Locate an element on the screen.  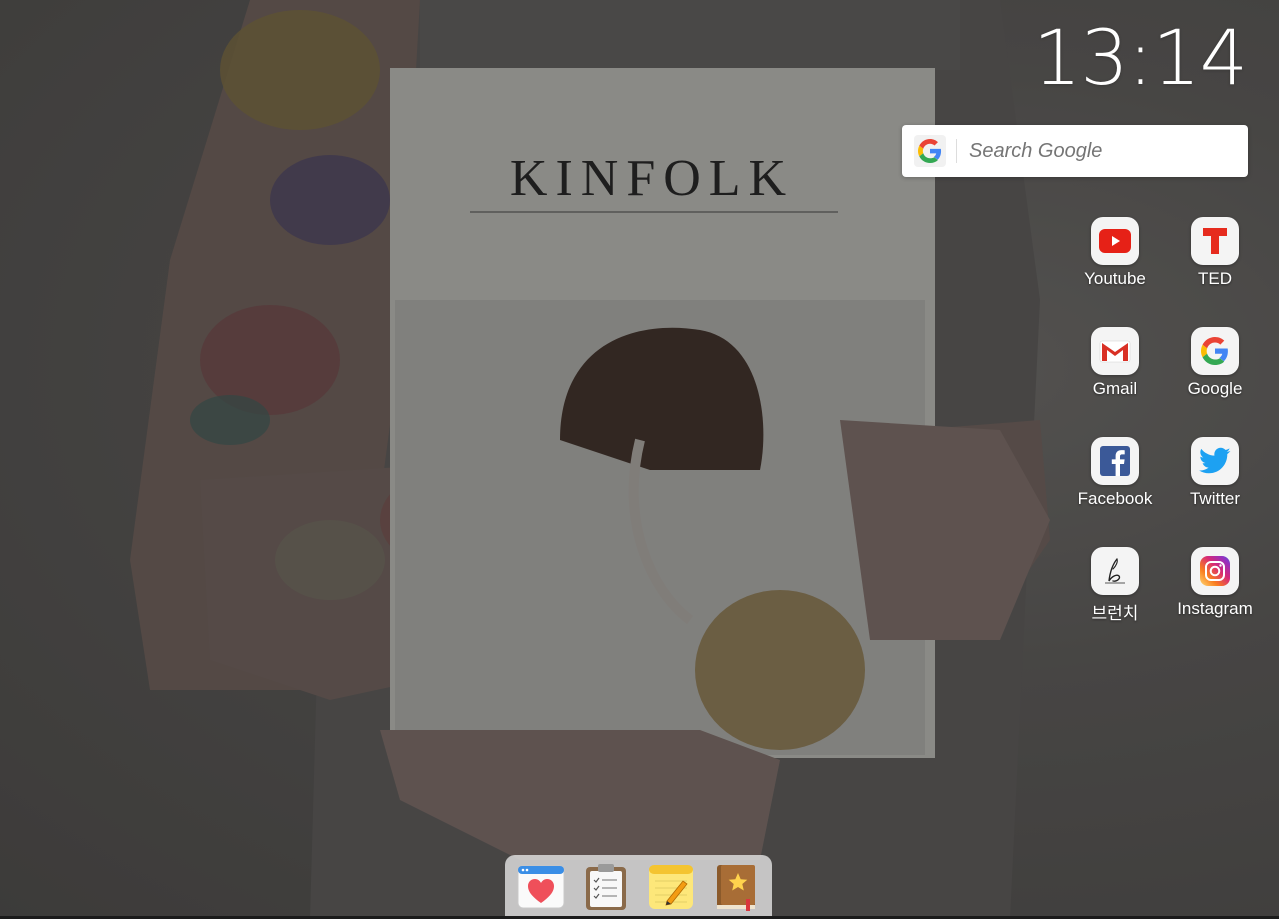
shortcut-label: Twitter is located at coordinates (1215, 498).